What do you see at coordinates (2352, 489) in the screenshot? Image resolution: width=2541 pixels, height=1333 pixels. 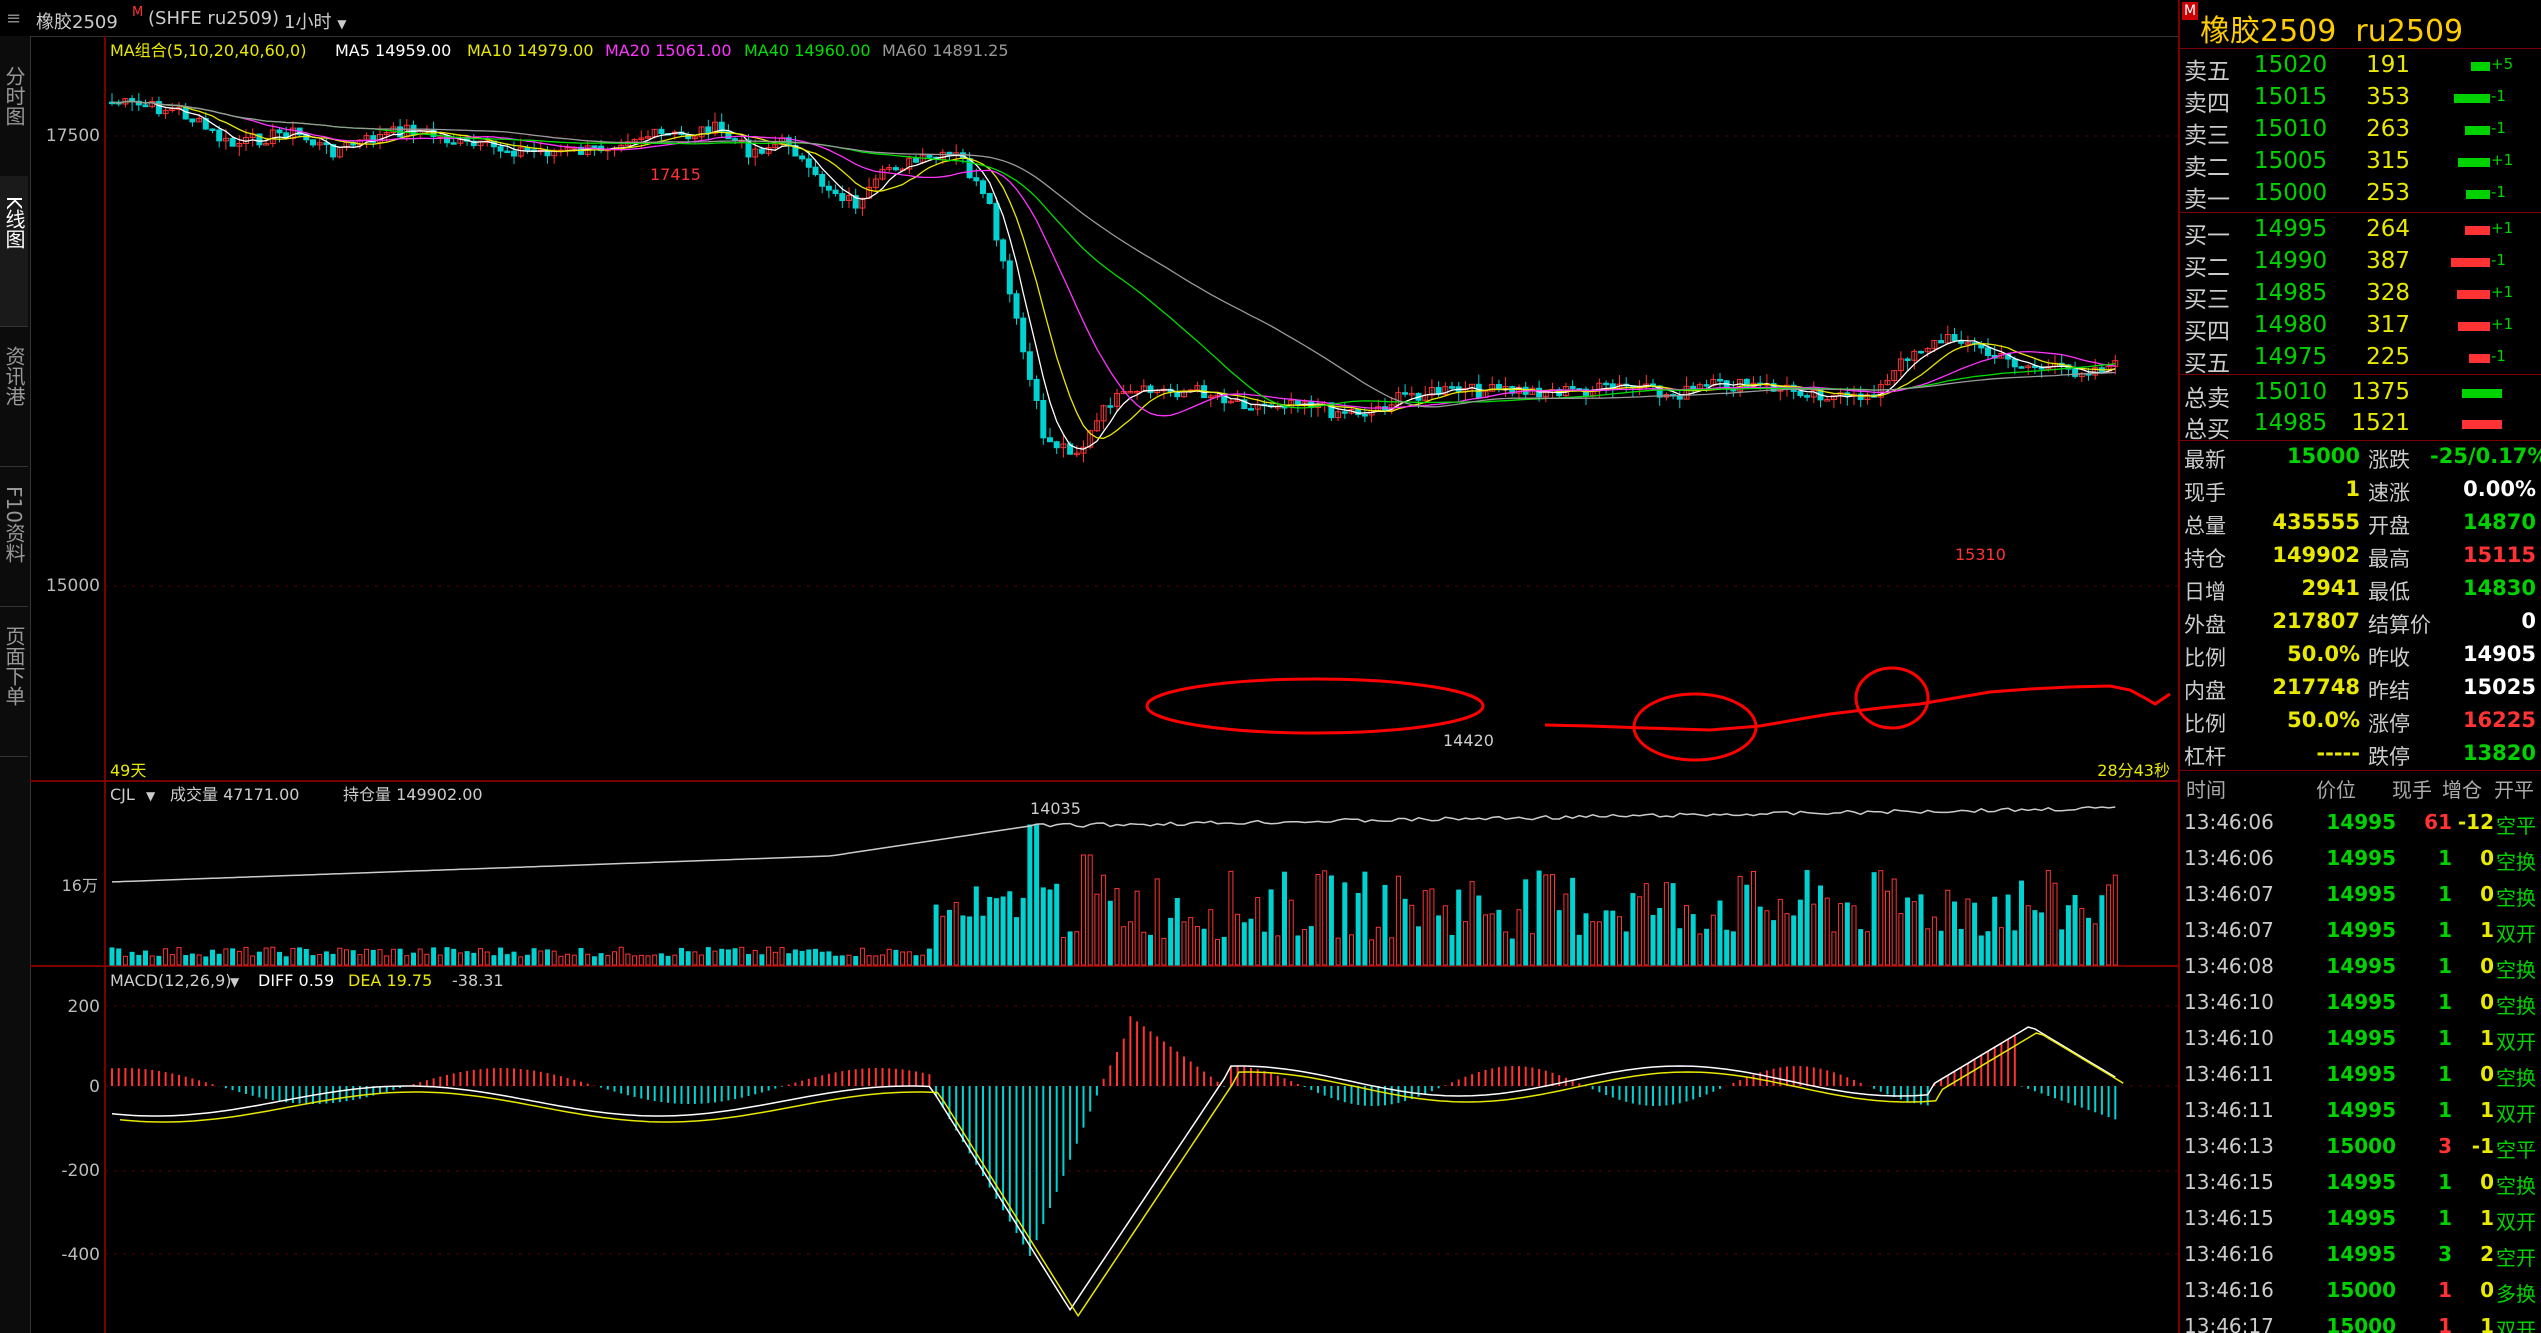 I see `stat-value: 1` at bounding box center [2352, 489].